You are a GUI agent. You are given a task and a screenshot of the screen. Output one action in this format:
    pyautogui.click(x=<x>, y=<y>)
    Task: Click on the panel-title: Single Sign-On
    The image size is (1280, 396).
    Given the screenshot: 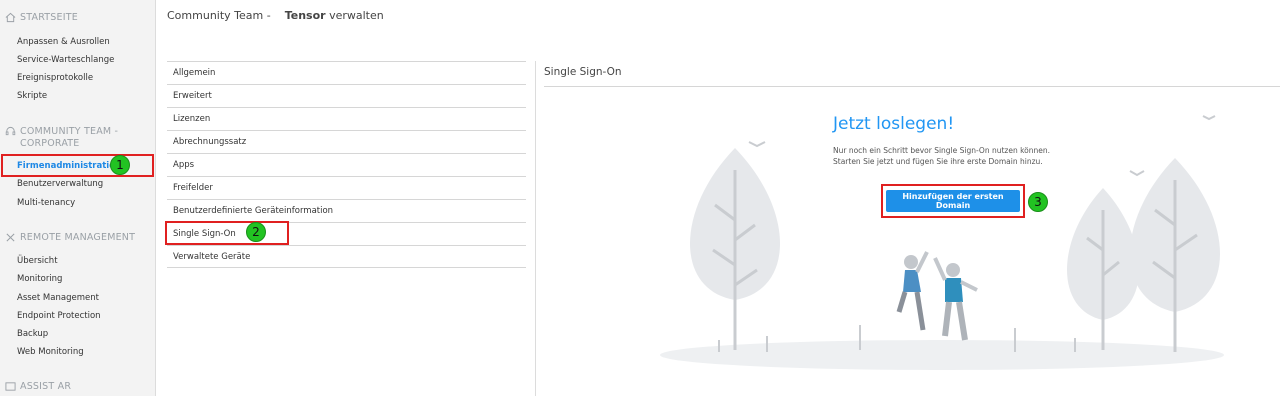 What is the action you would take?
    pyautogui.click(x=583, y=72)
    